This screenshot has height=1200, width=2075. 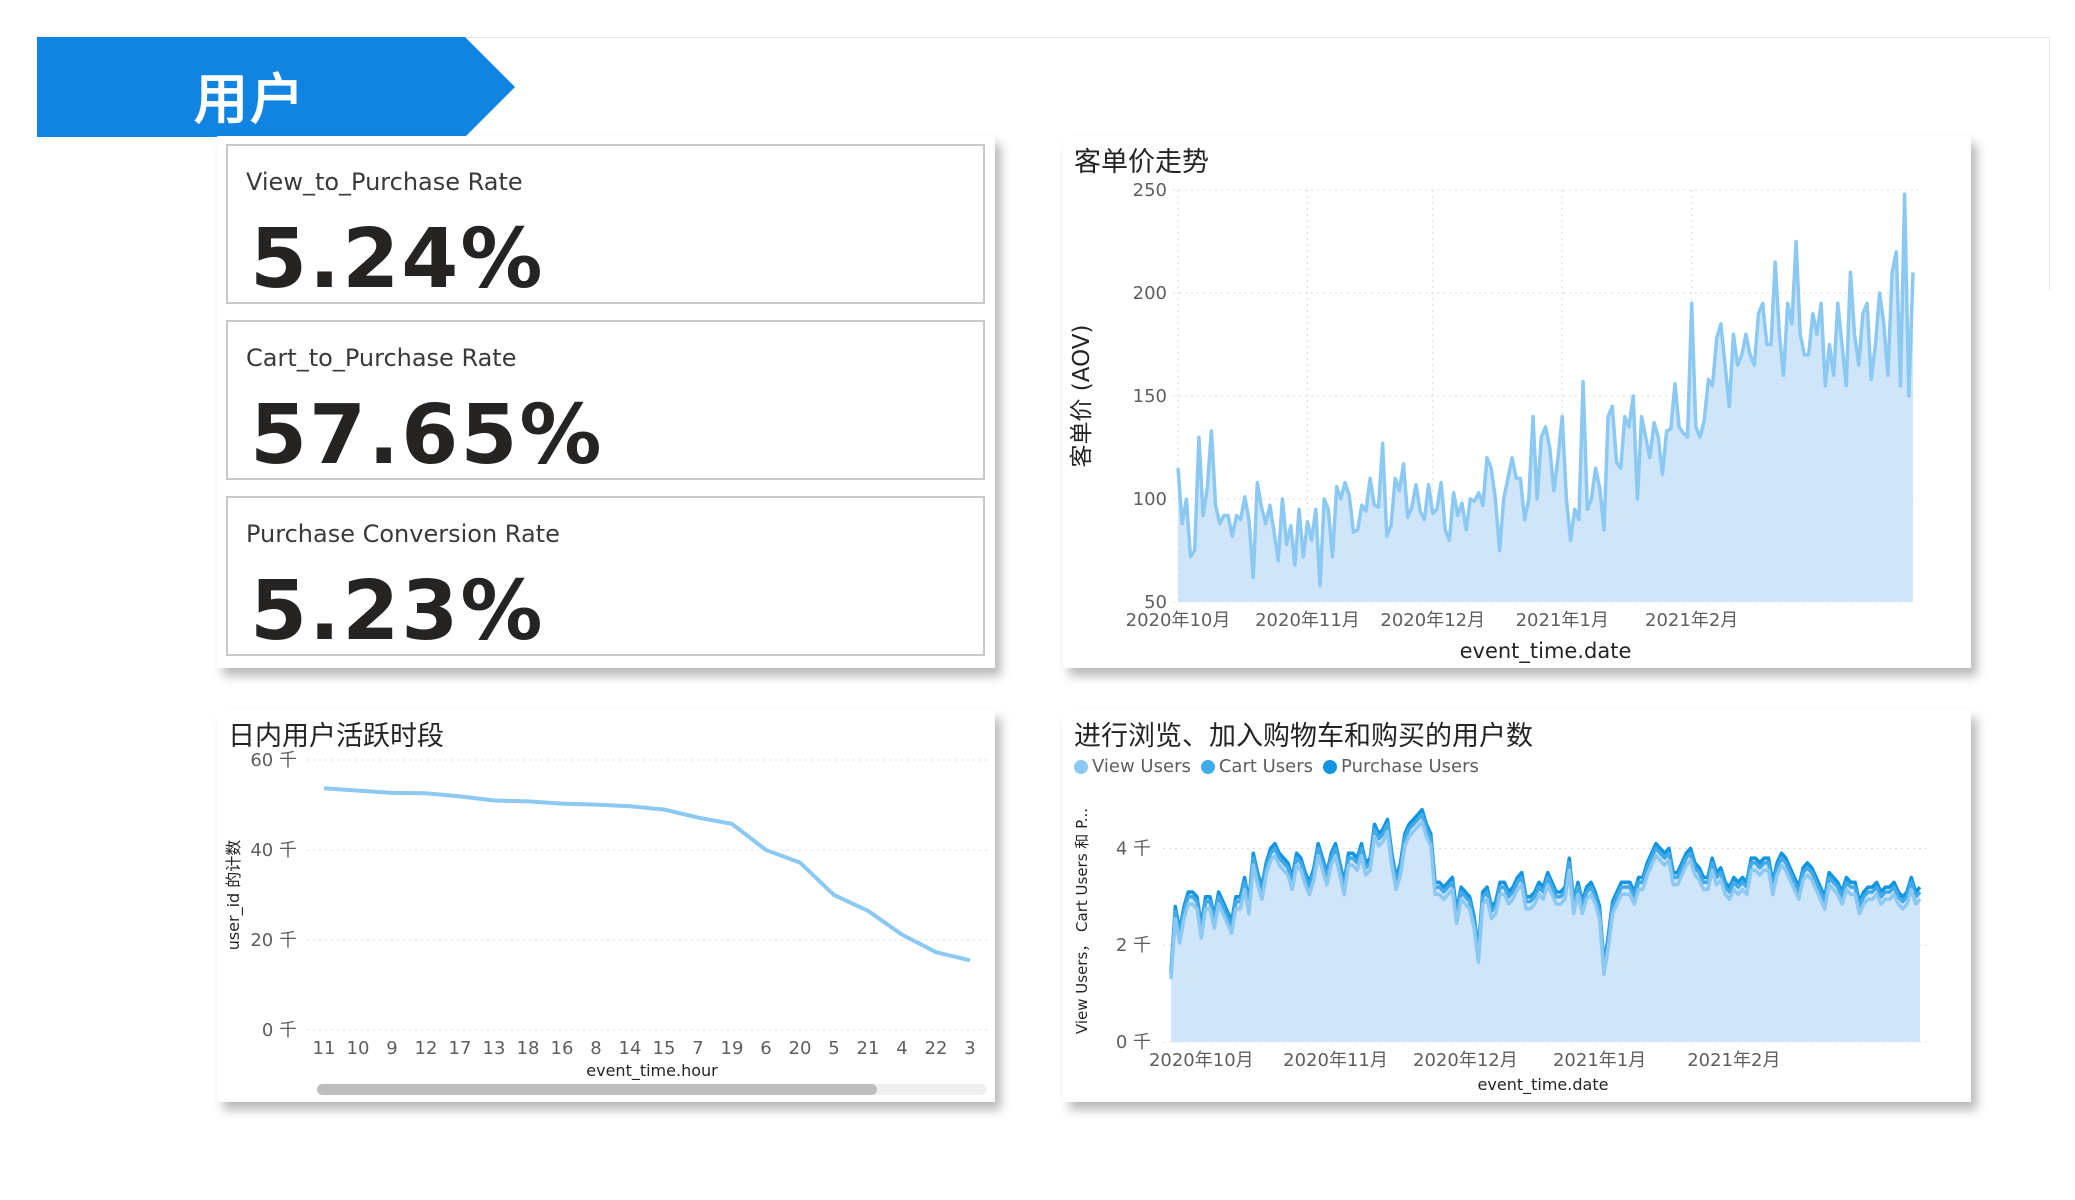 What do you see at coordinates (868, 1048) in the screenshot?
I see `x-tick-label: 21` at bounding box center [868, 1048].